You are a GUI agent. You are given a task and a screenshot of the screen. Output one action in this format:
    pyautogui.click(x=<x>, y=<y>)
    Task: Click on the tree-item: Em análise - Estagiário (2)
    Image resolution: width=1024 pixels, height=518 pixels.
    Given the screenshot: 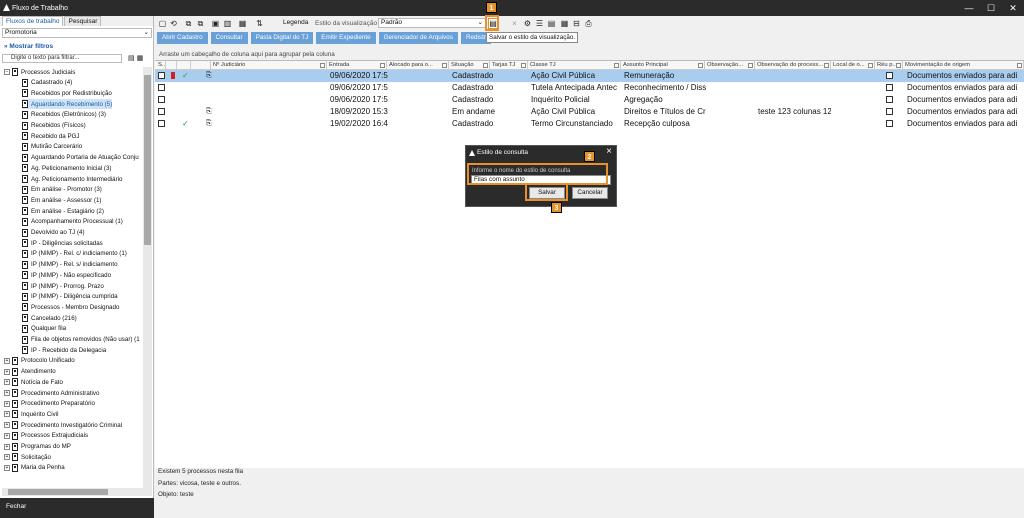 What is the action you would take?
    pyautogui.click(x=63, y=211)
    